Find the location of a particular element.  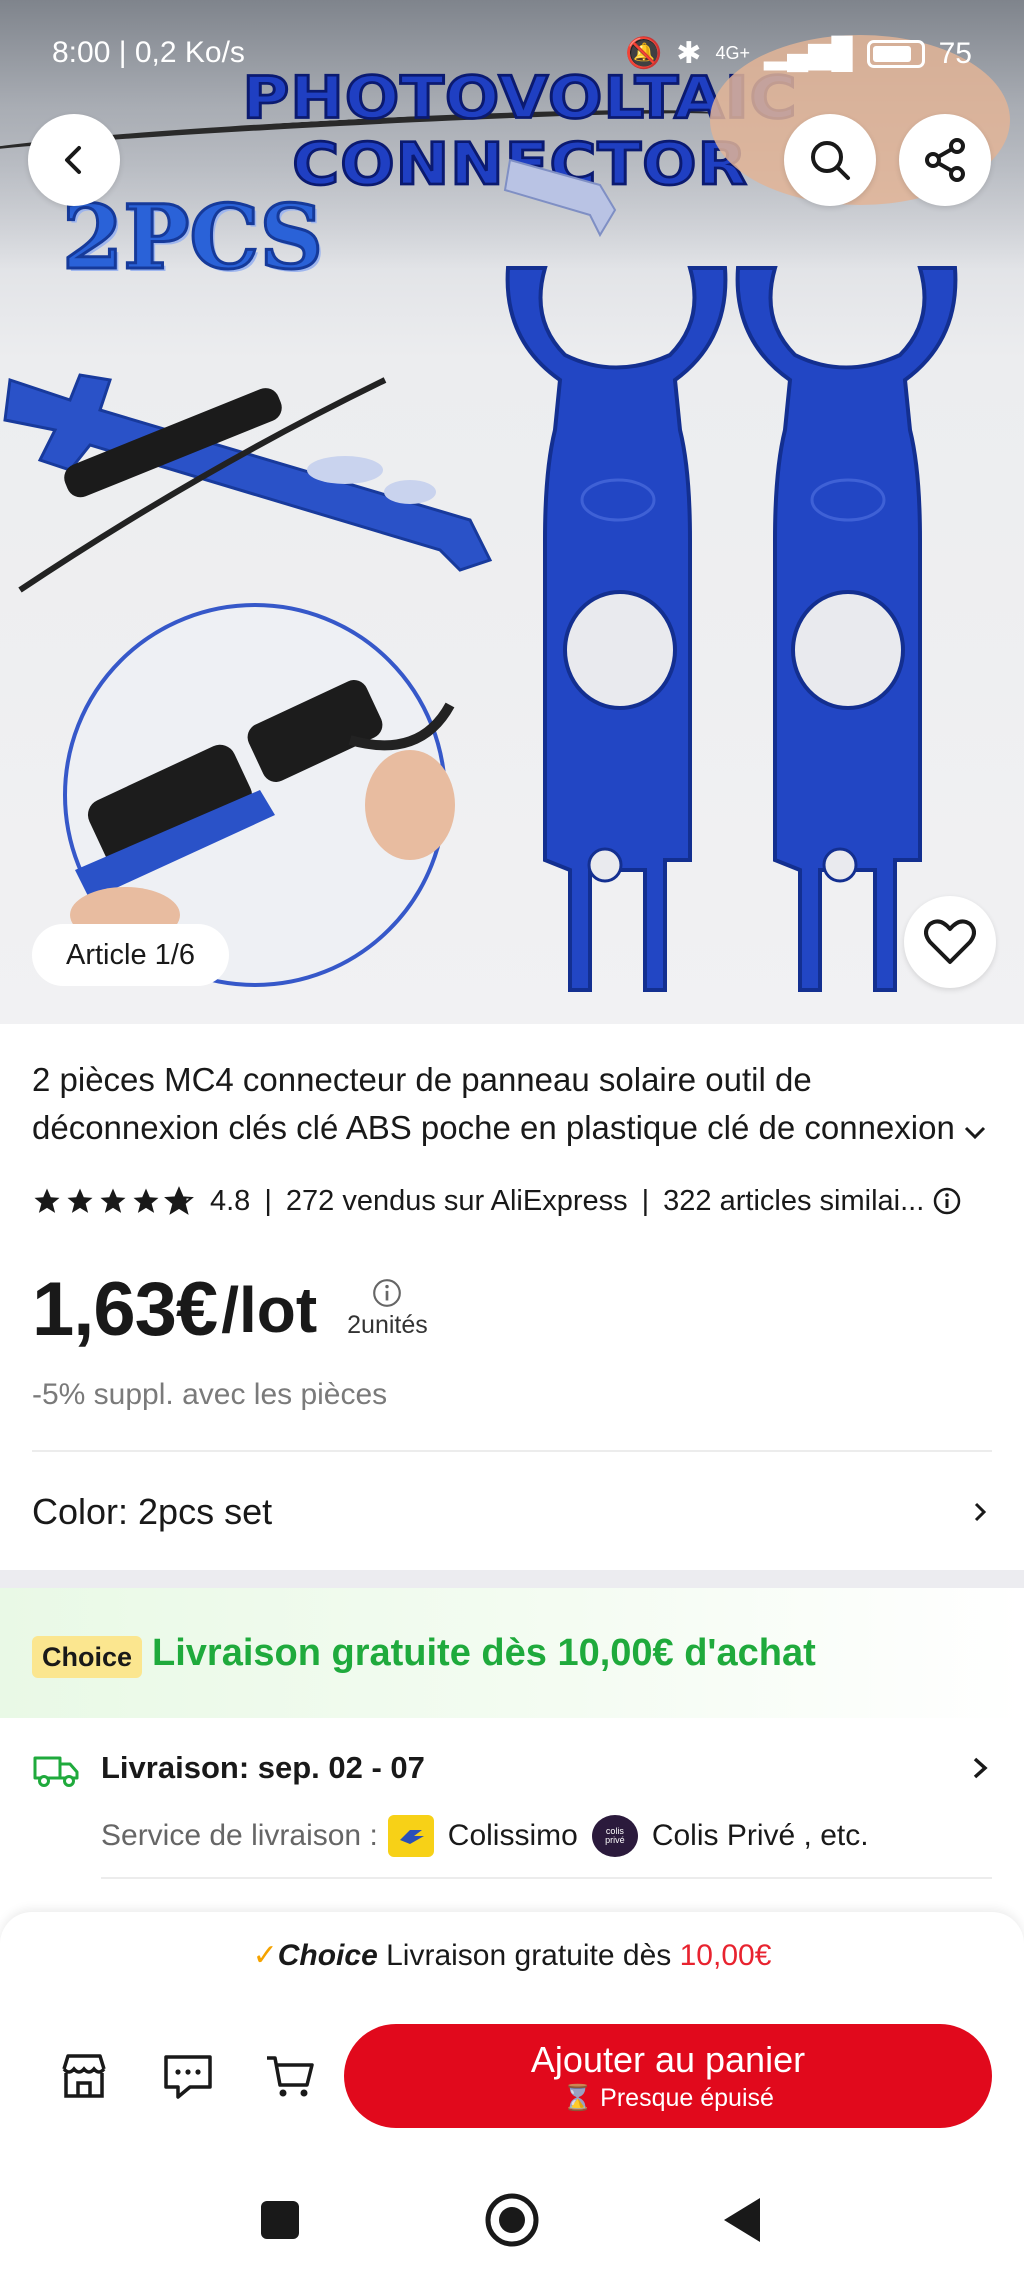

back-nav-button is located at coordinates (742, 2220).